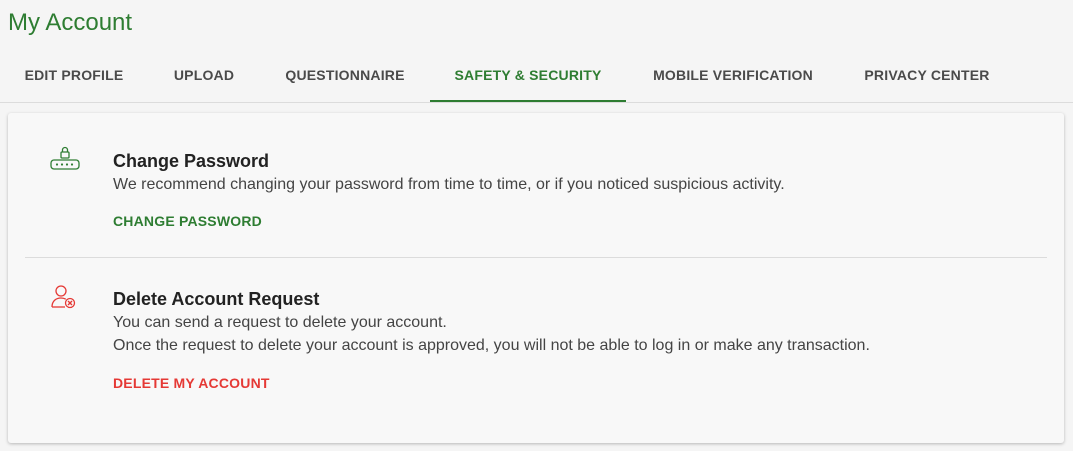 The height and width of the screenshot is (451, 1073). What do you see at coordinates (216, 299) in the screenshot?
I see `delete-account-title: Delete Account Request` at bounding box center [216, 299].